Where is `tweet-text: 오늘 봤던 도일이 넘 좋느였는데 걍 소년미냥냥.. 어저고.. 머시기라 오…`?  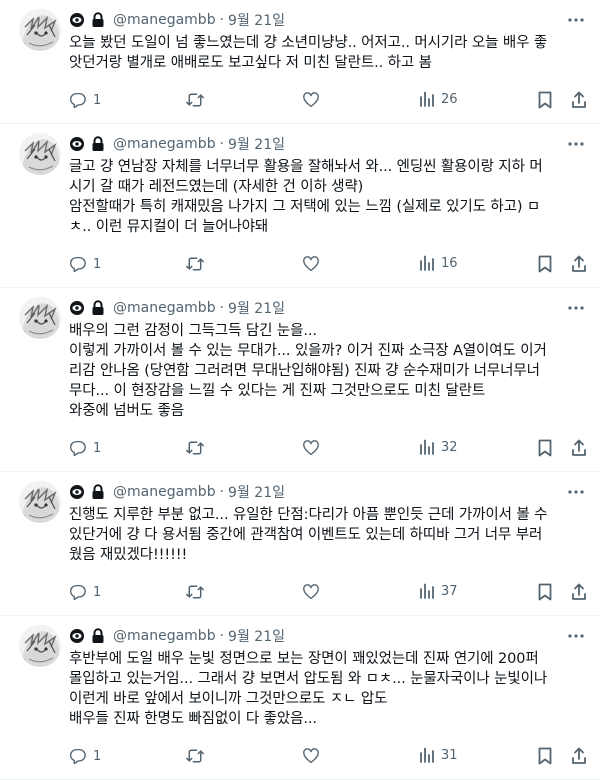 tweet-text: 오늘 봤던 도일이 넘 좋느였는데 걍 소년미냥냥.. 어저고.. 머시기라 오… is located at coordinates (322, 53).